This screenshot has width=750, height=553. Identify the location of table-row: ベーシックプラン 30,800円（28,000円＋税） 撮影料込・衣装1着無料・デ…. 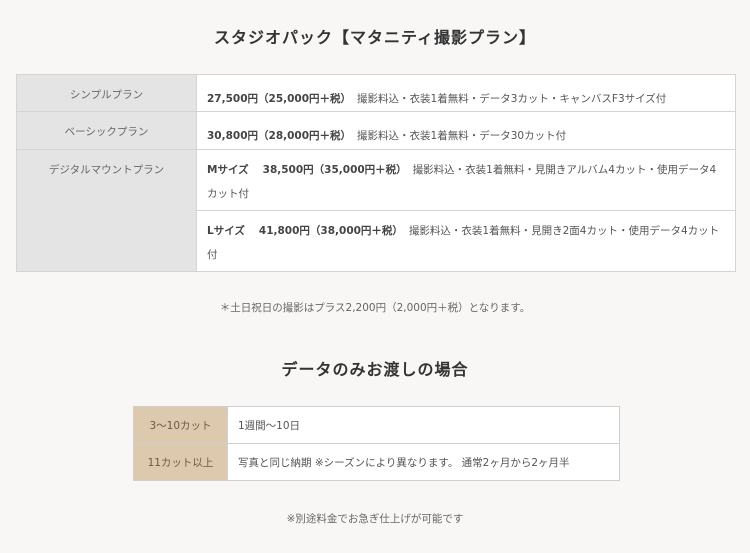
(376, 130).